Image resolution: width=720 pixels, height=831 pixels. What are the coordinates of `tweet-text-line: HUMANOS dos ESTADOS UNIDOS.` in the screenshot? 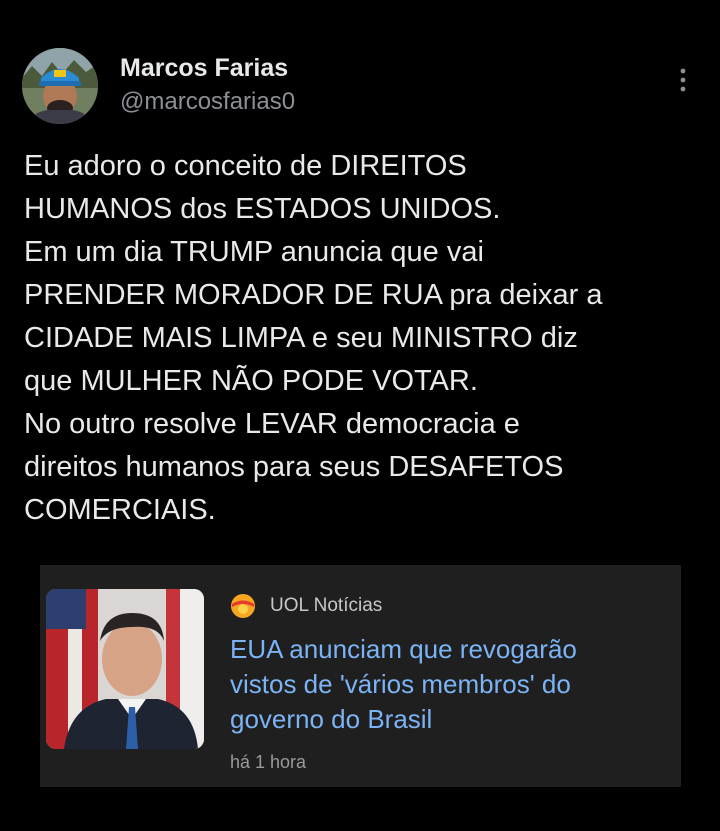 It's located at (262, 209).